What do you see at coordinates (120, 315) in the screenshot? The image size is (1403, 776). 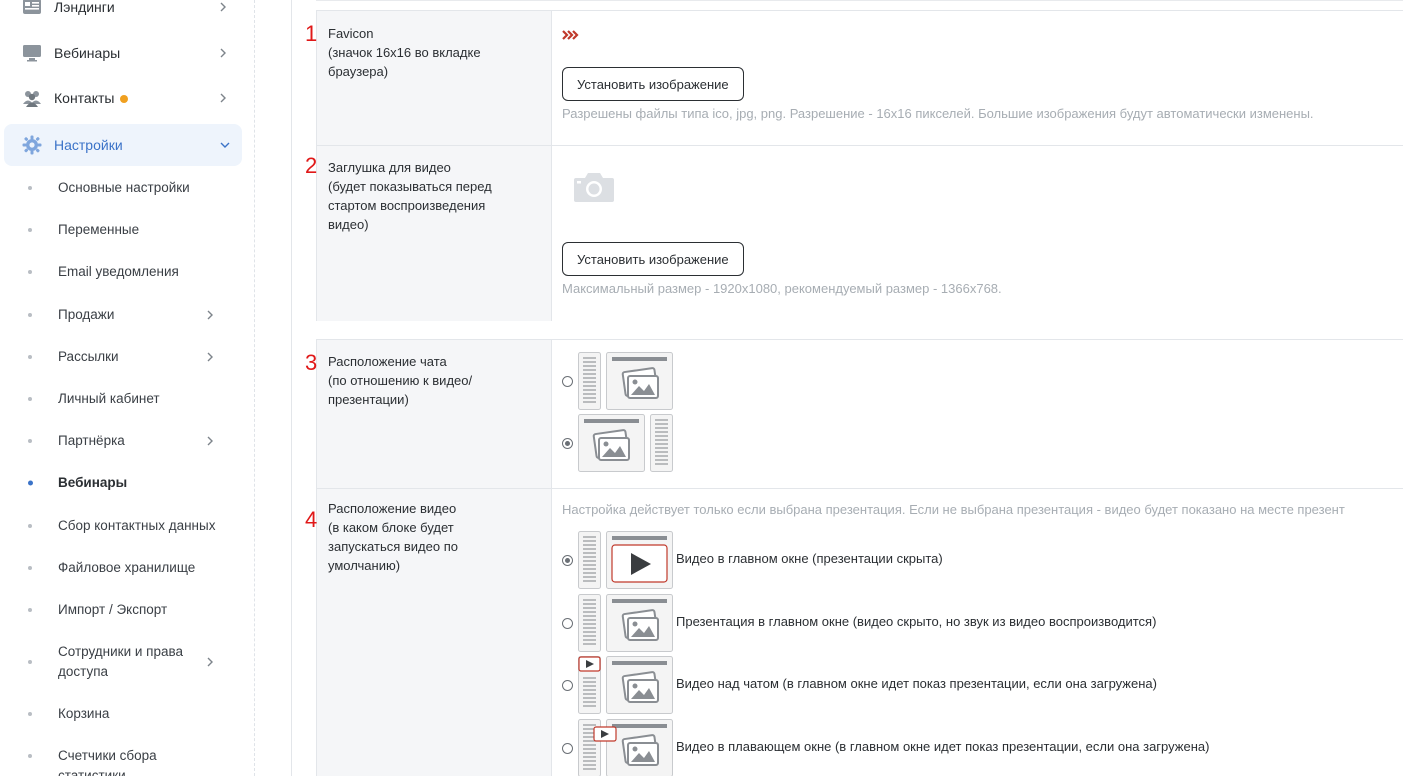 I see `sidebar-subitem-sales: Продажи` at bounding box center [120, 315].